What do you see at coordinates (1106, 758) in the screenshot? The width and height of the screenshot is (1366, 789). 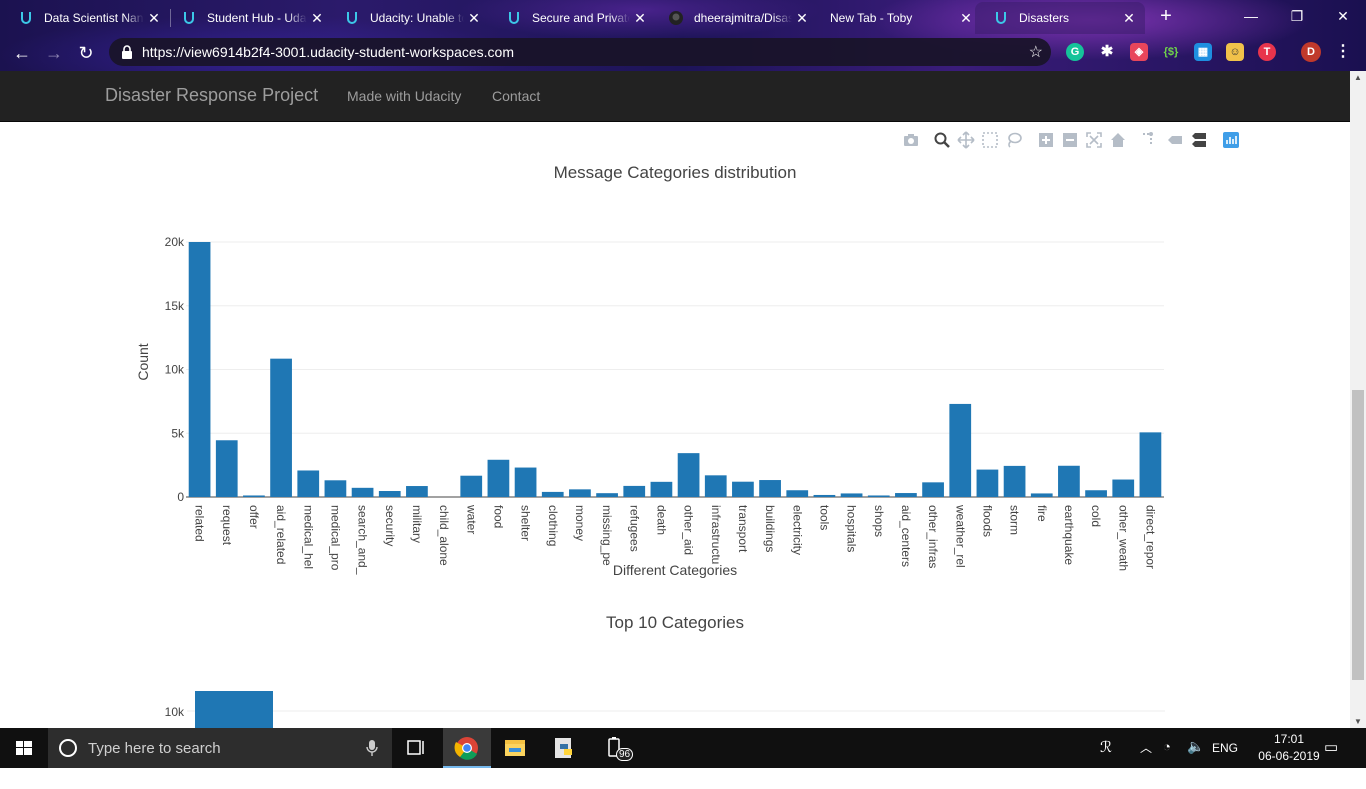 I see `people-icon: ℛ` at bounding box center [1106, 758].